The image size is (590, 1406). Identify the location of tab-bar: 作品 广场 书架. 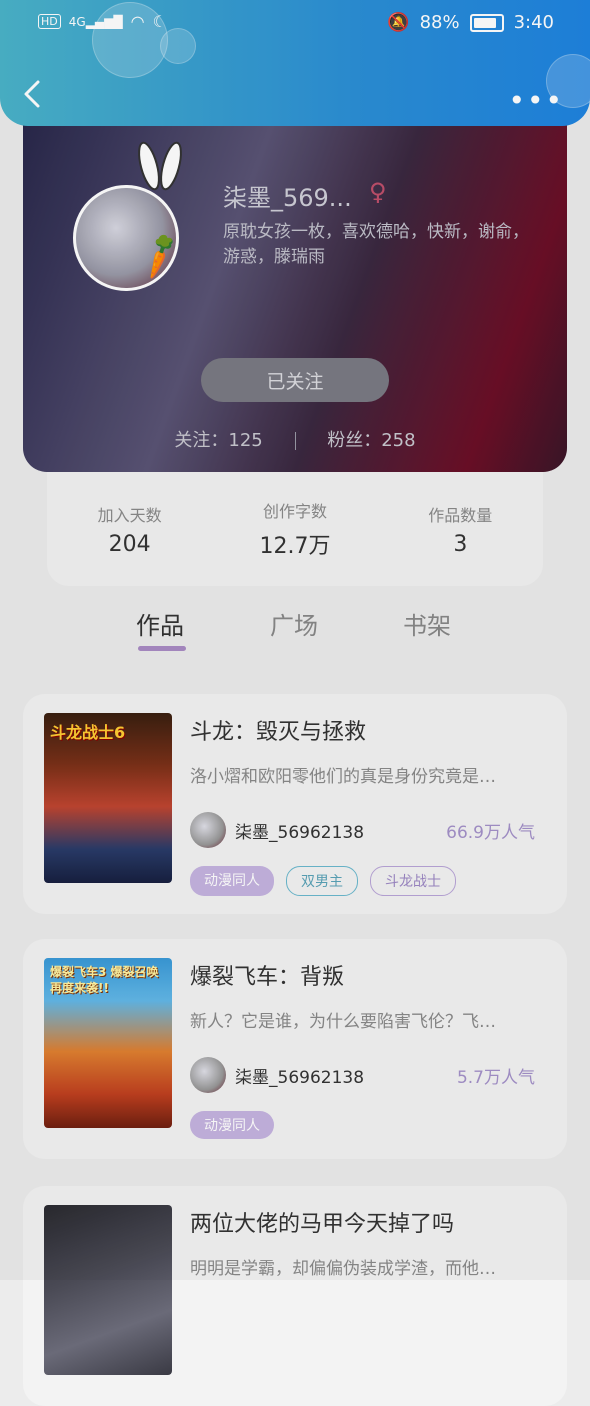
(295, 630).